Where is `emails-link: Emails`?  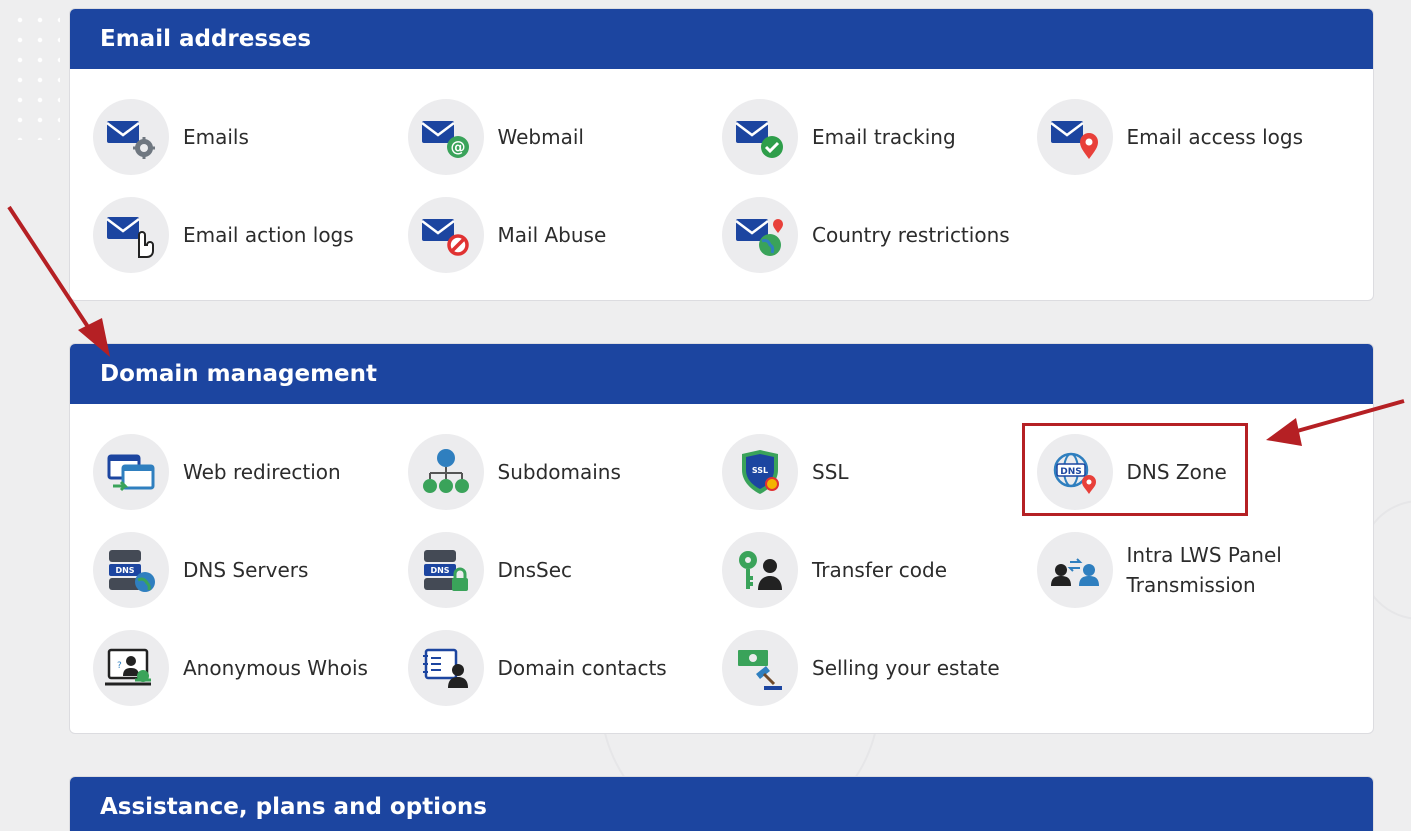 emails-link: Emails is located at coordinates (250, 137).